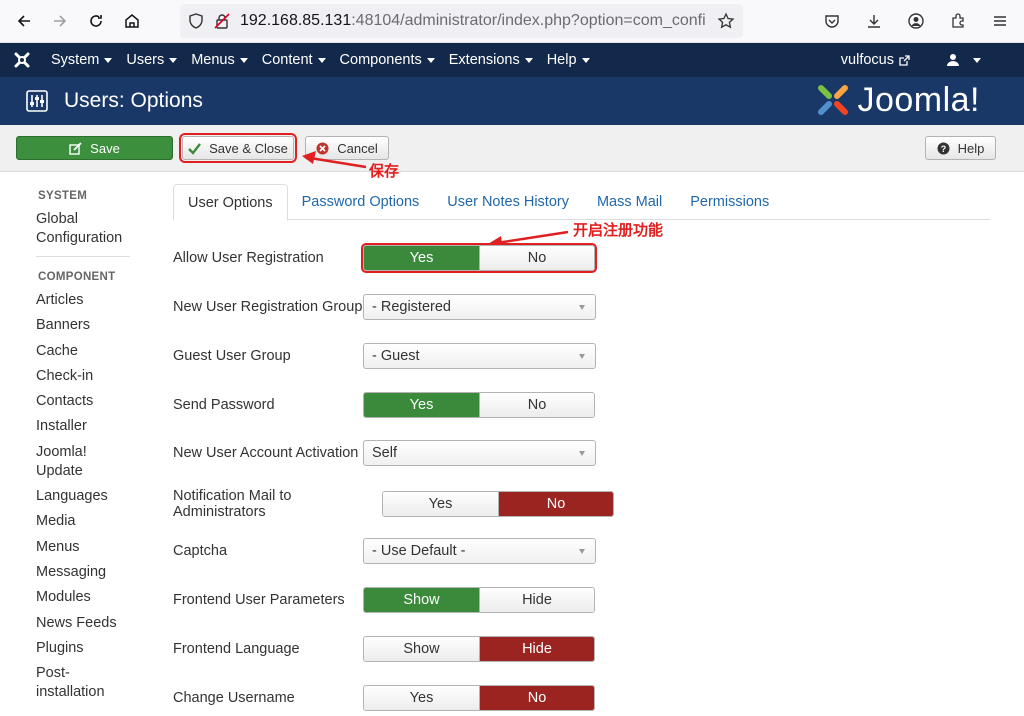 The image size is (1024, 716). Describe the element at coordinates (726, 21) in the screenshot. I see `bookmark-star-icon` at that location.